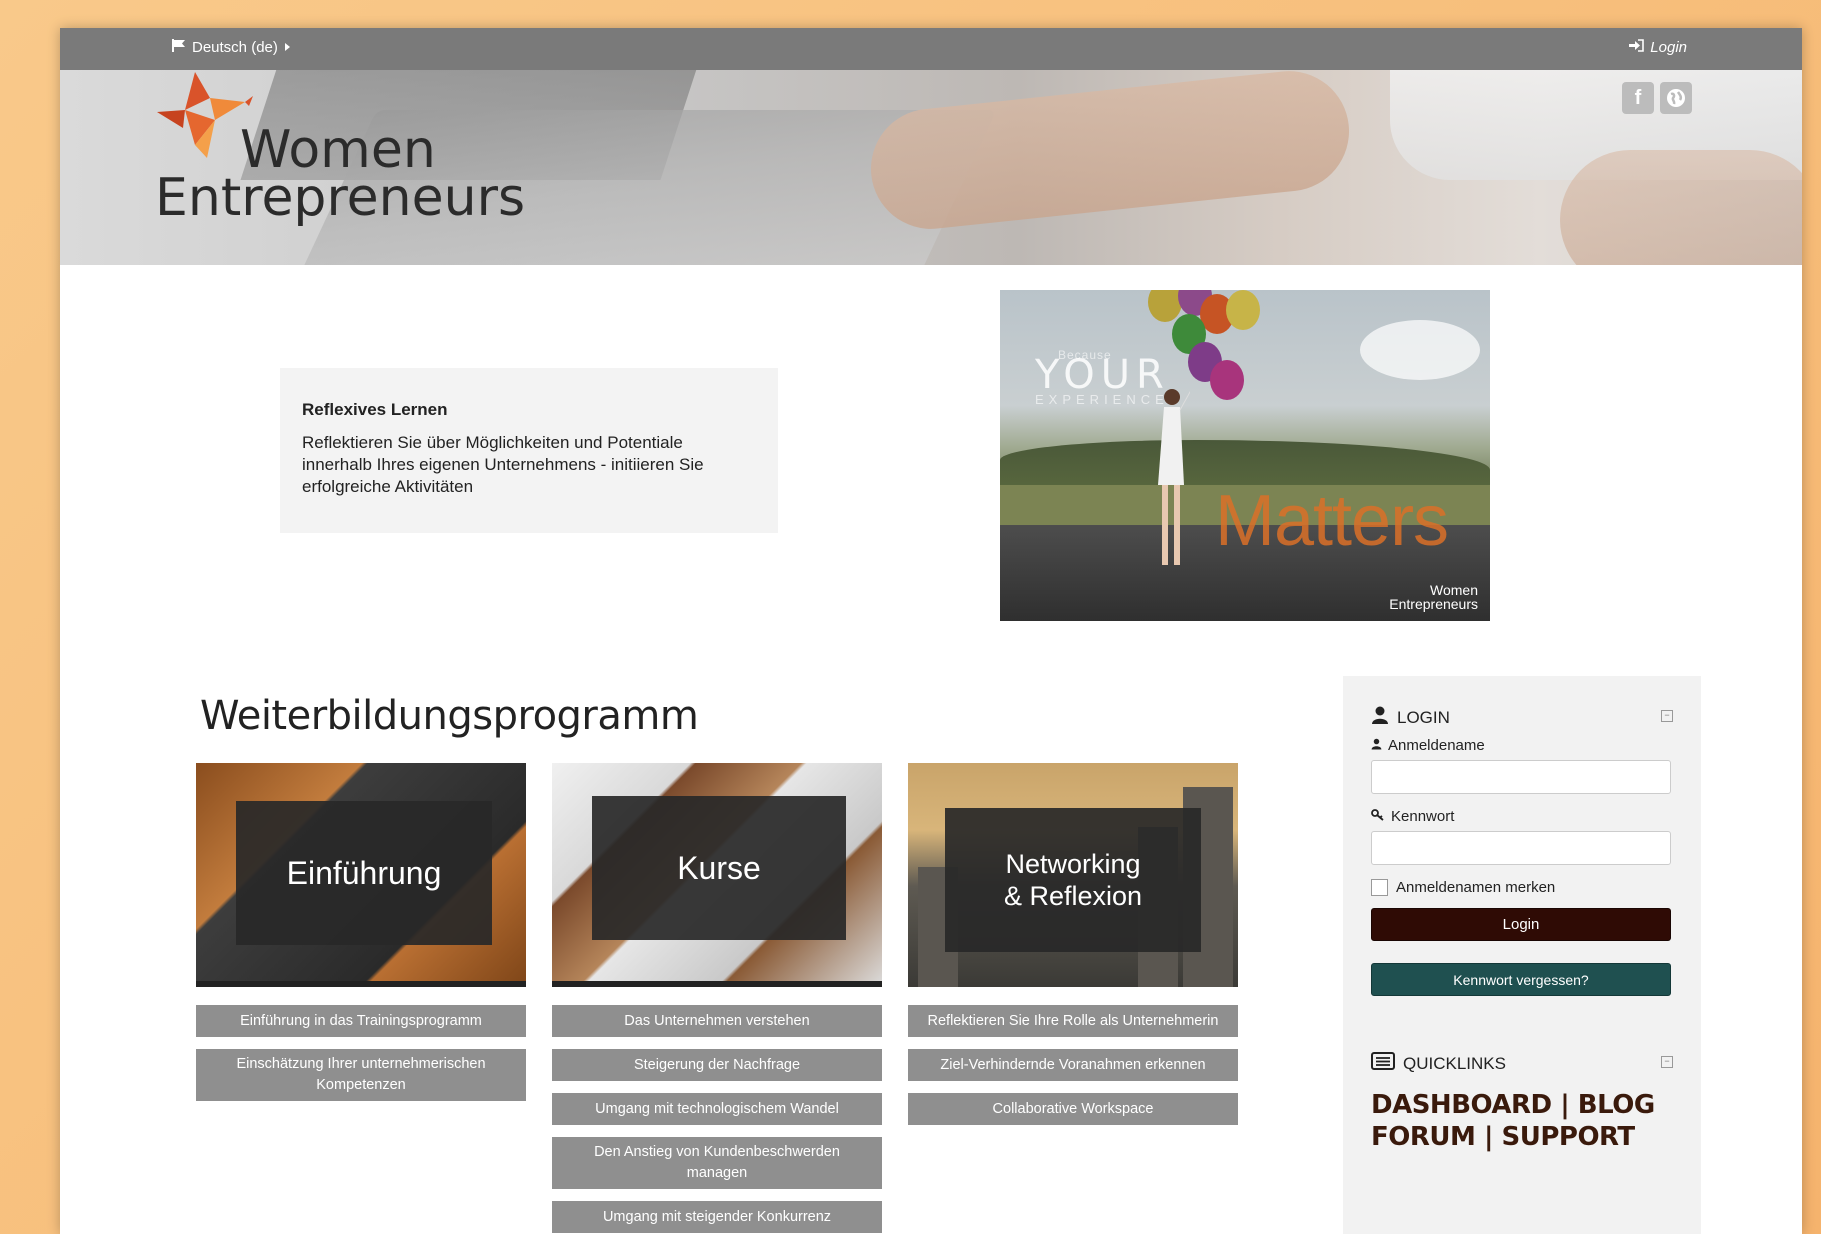 This screenshot has width=1821, height=1234. I want to click on course-link: Das Unternehmen verstehen, so click(717, 1021).